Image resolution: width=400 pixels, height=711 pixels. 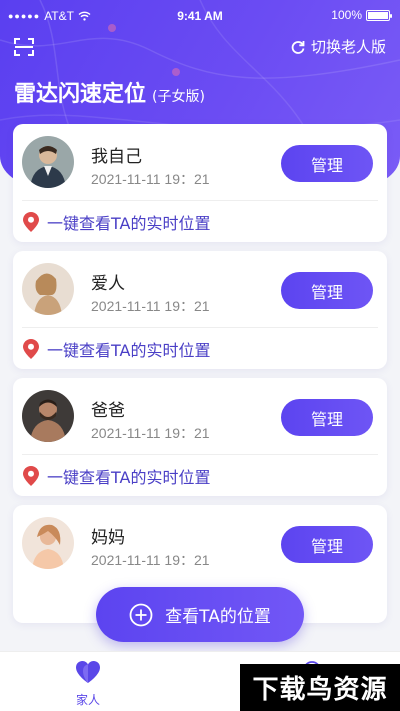 I want to click on switch-elder-mode-button: 切换老人版, so click(x=338, y=46).